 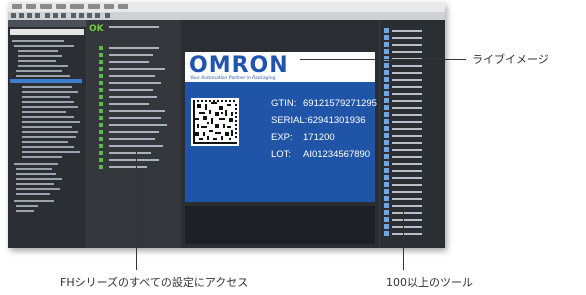 What do you see at coordinates (340, 103) in the screenshot?
I see `gtin-value: 69121579271295` at bounding box center [340, 103].